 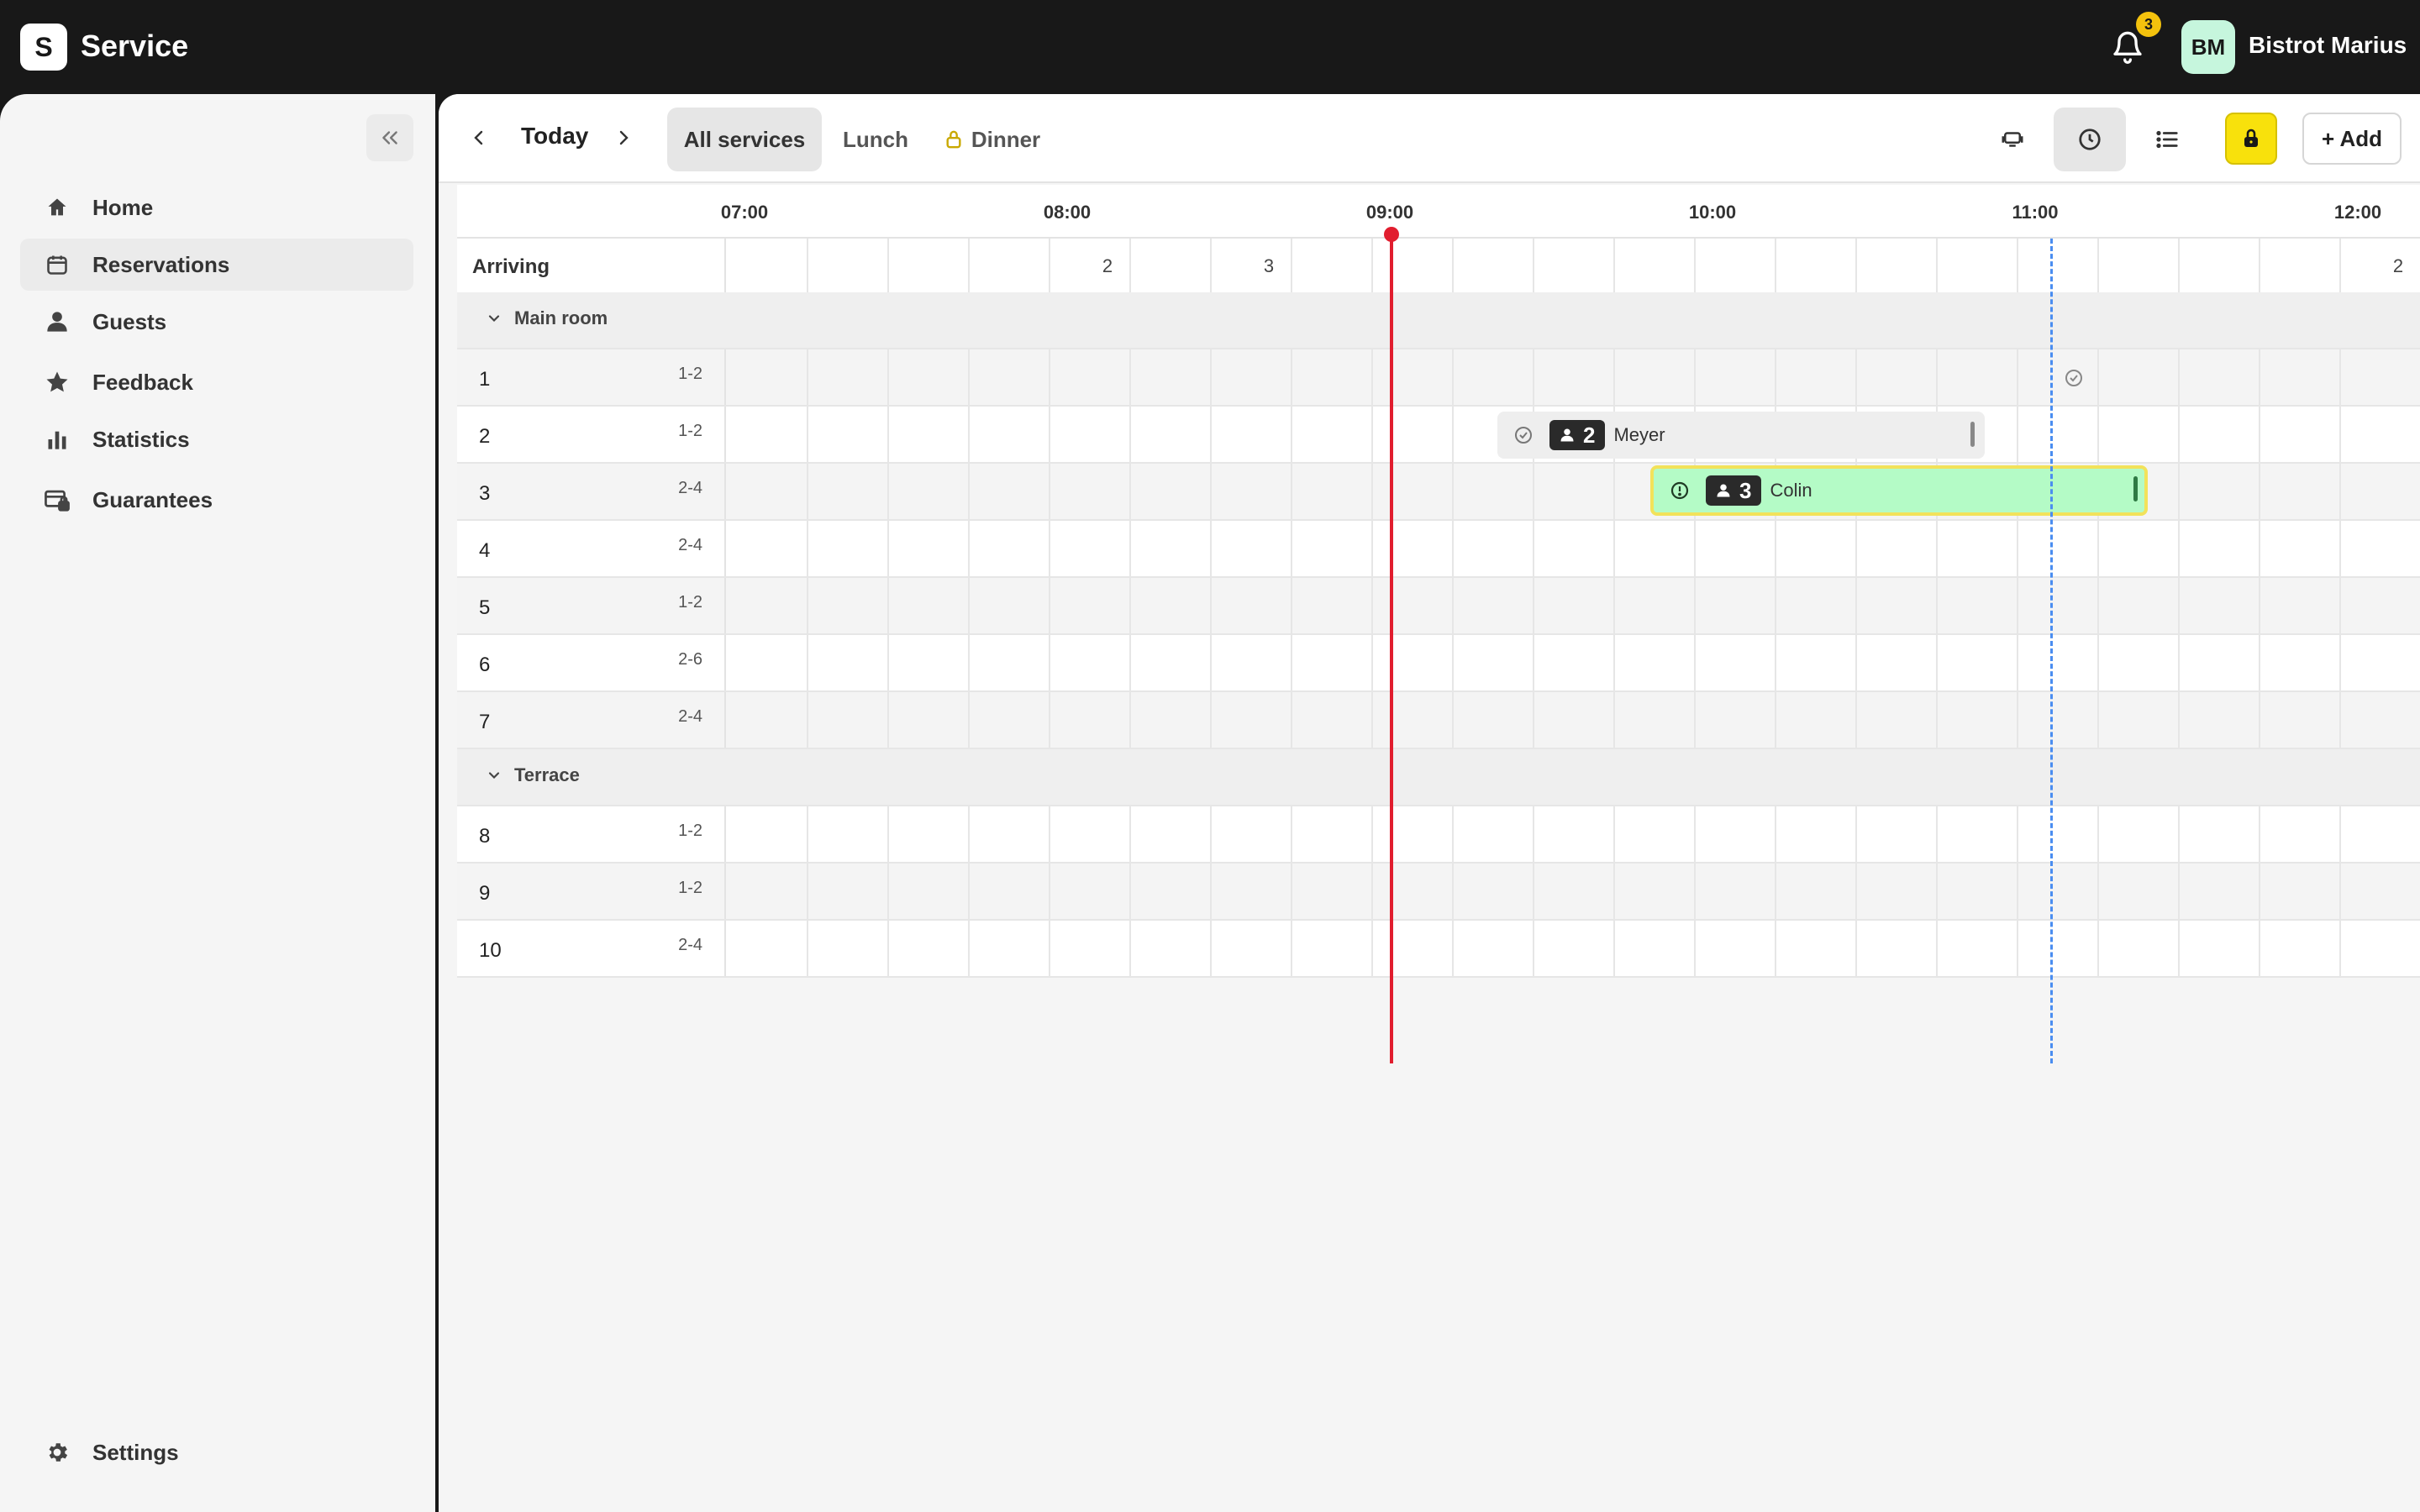 I want to click on sidebar-item-feedback: Feedback, so click(x=217, y=382).